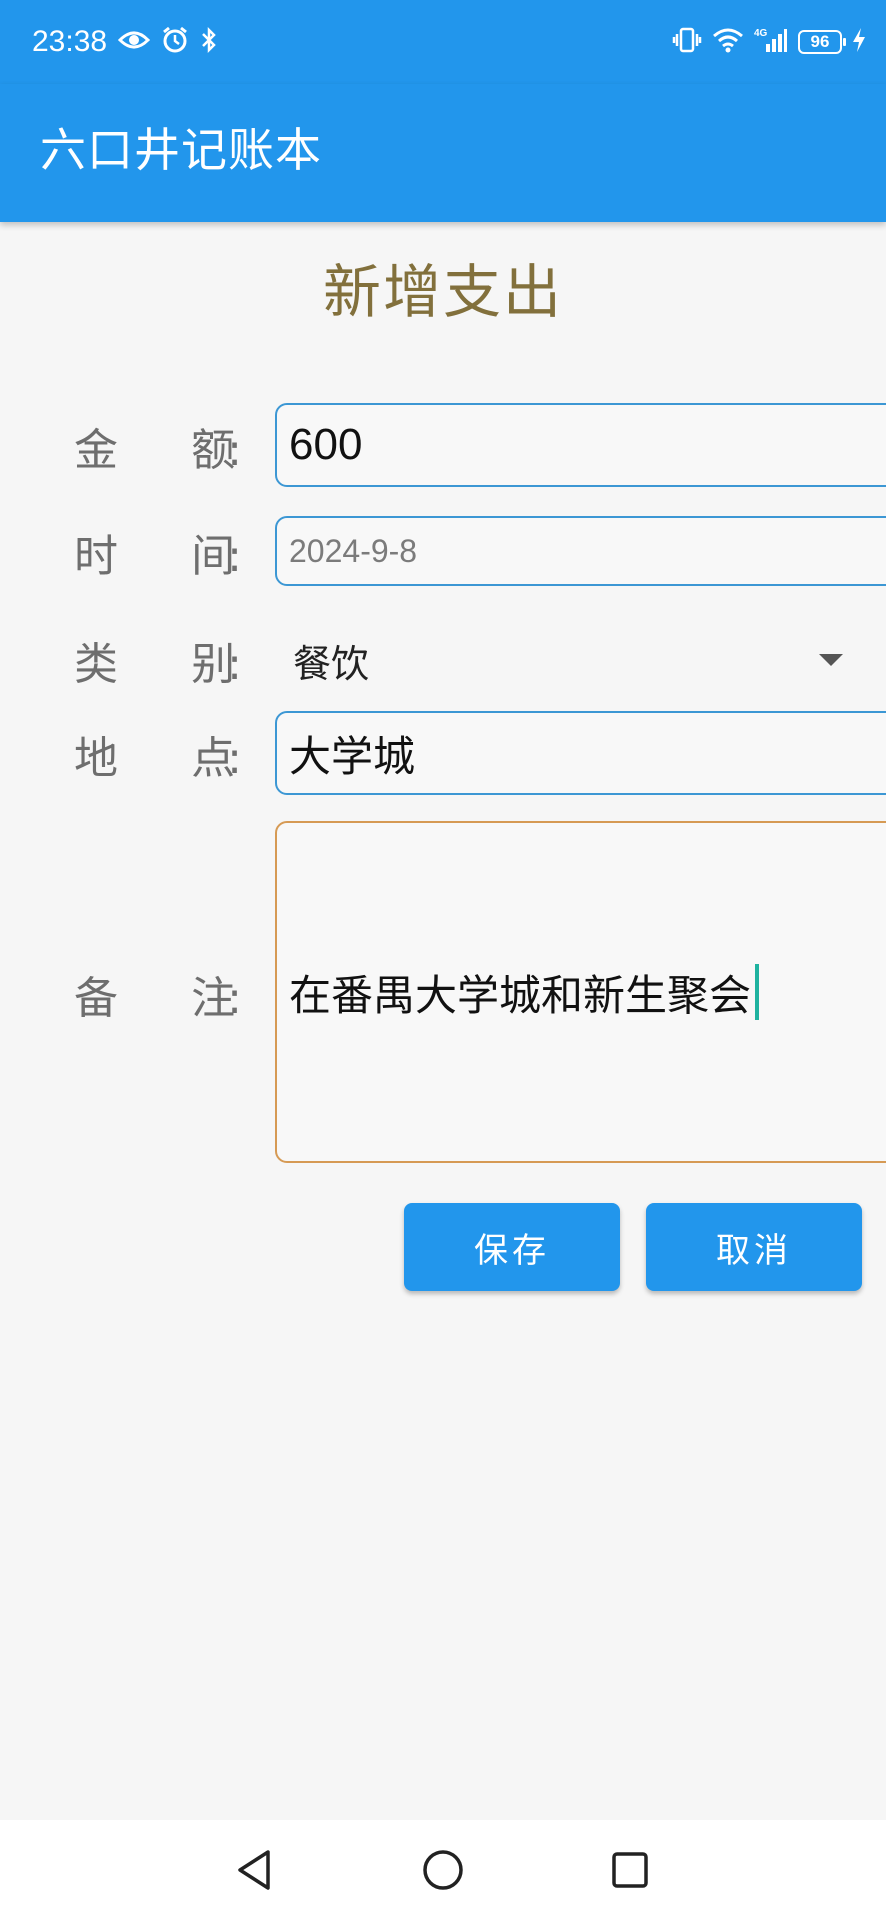 The image size is (886, 1920). Describe the element at coordinates (580, 551) in the screenshot. I see `date-input: 2024-9-8` at that location.